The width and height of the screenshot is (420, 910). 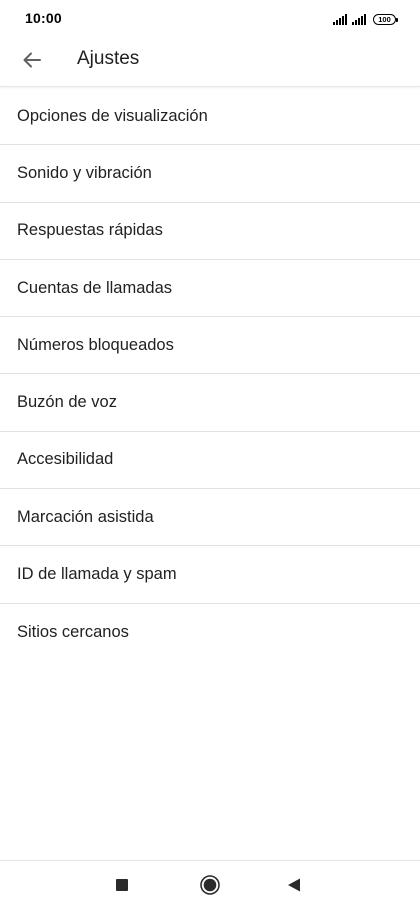 I want to click on settings-item-quick-responses: Respuestas rápidas, so click(x=210, y=231).